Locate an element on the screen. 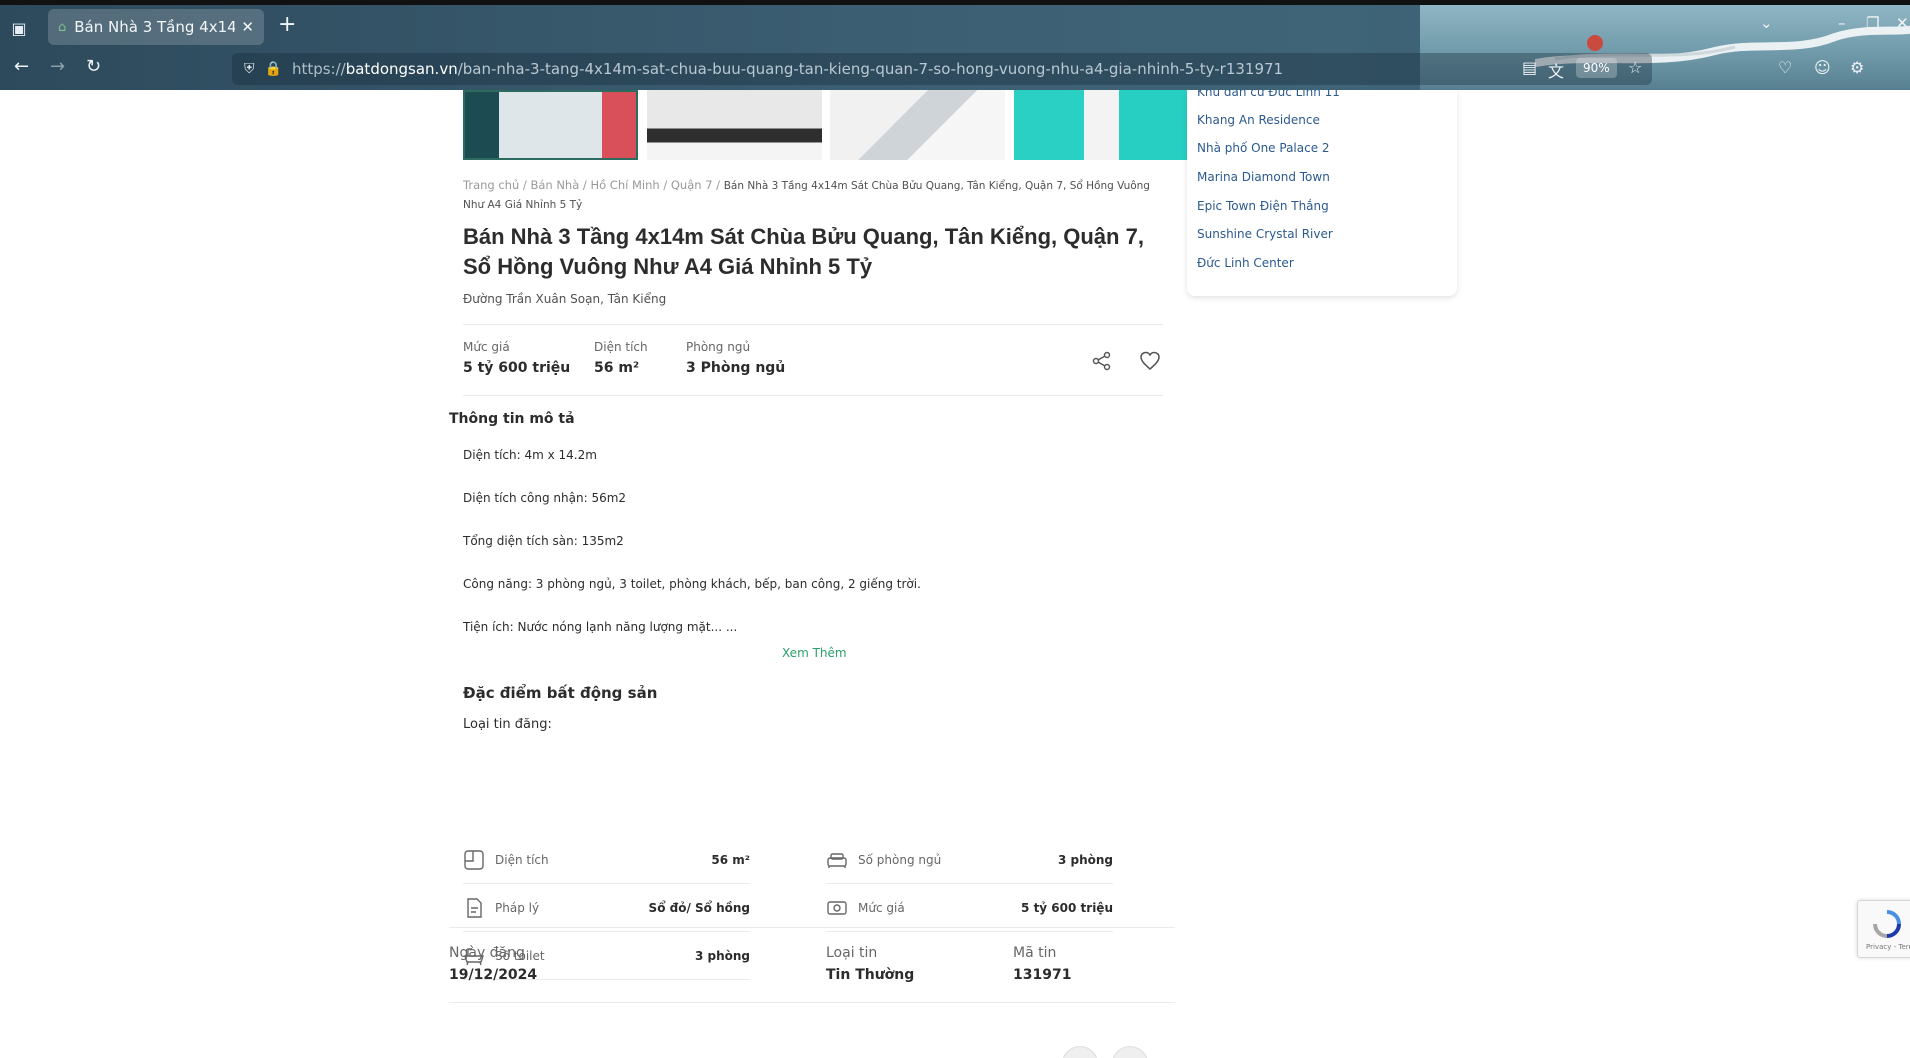  recaptcha-icon is located at coordinates (1887, 924).